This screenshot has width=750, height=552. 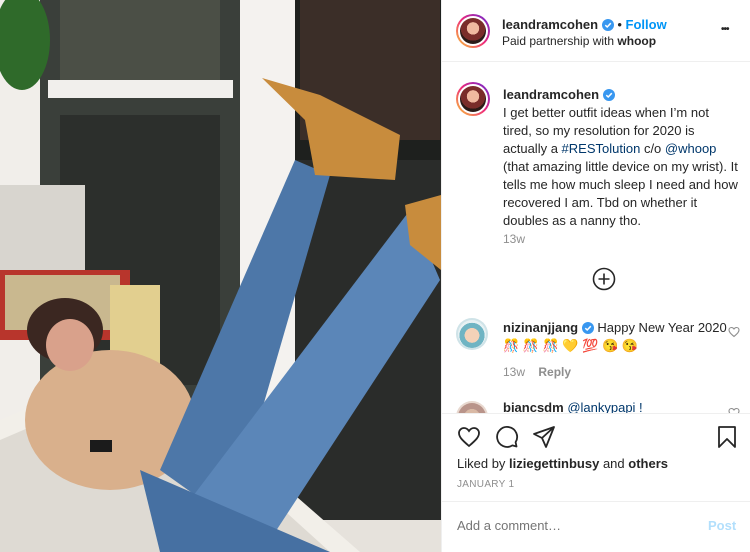 I want to click on paid-partnership: Paid partnership with whoop, so click(x=579, y=41).